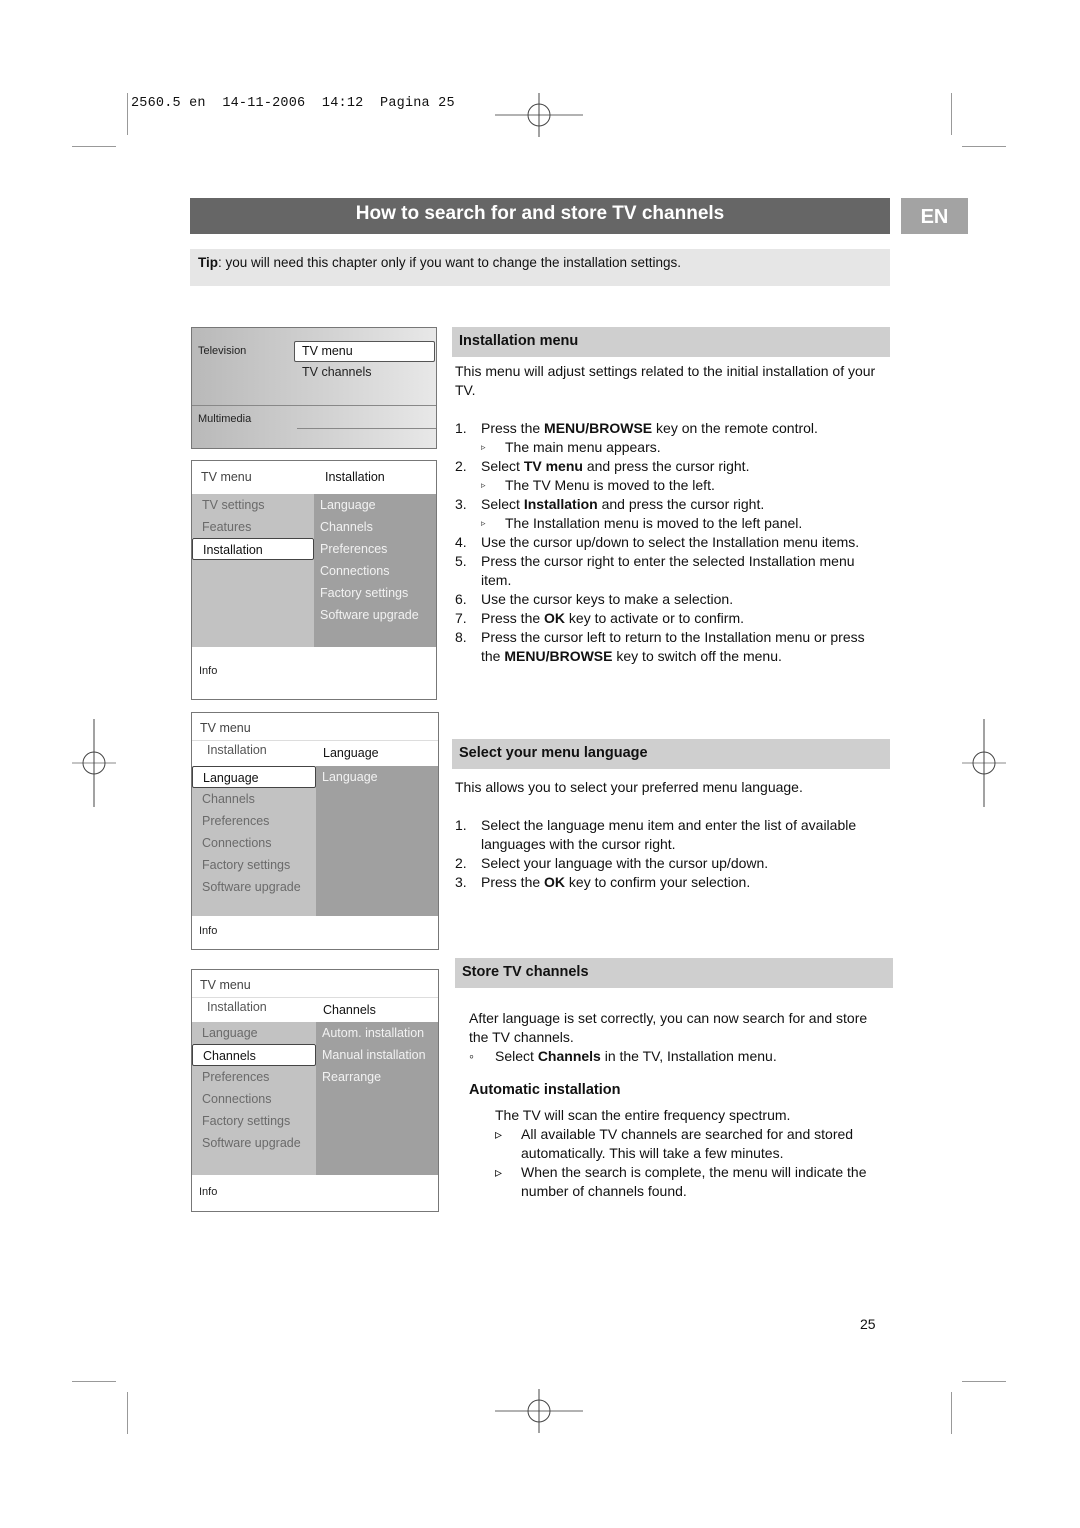 Image resolution: width=1080 pixels, height=1528 pixels. I want to click on menu-item: TV settings, so click(253, 505).